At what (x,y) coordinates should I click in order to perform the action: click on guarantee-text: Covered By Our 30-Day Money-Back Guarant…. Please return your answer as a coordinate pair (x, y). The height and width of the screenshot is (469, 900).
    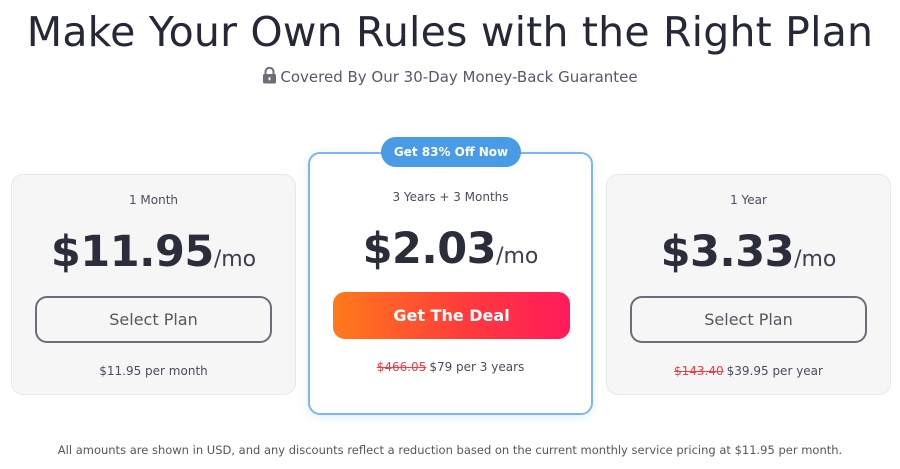
    Looking at the image, I should click on (459, 77).